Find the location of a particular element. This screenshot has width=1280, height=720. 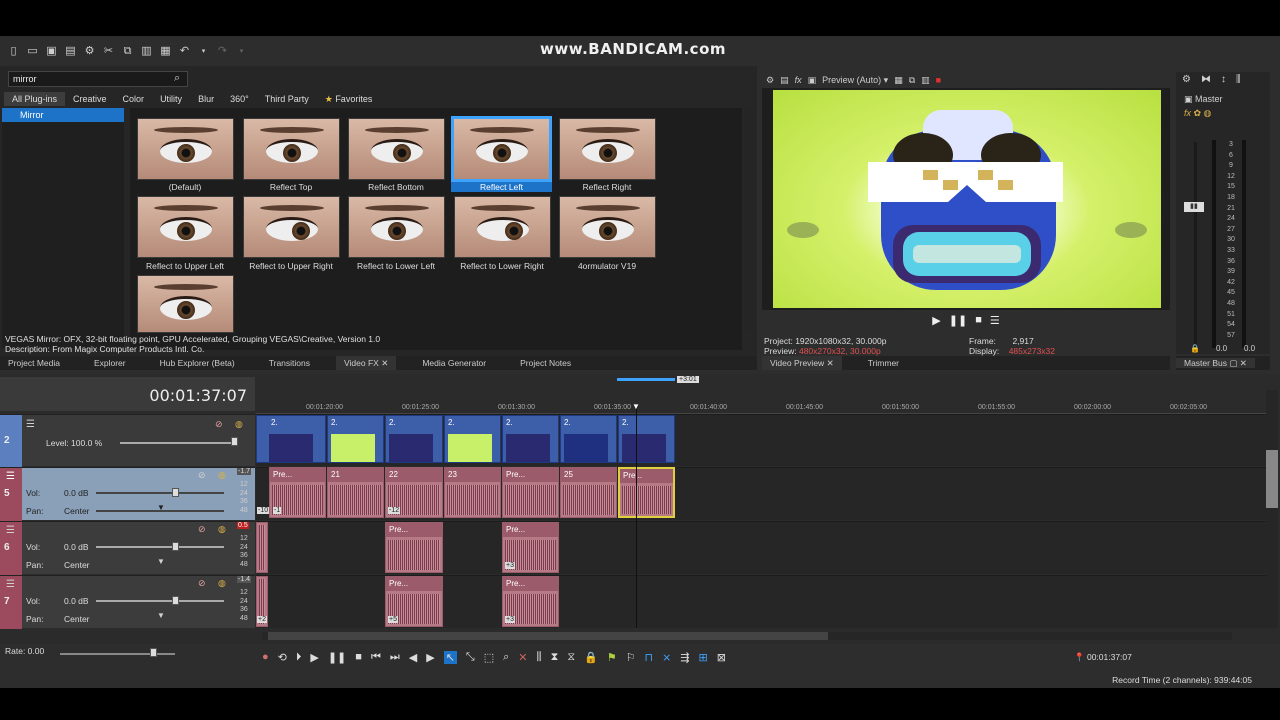

normal-edit-tool-icon: ↖ is located at coordinates (450, 657).